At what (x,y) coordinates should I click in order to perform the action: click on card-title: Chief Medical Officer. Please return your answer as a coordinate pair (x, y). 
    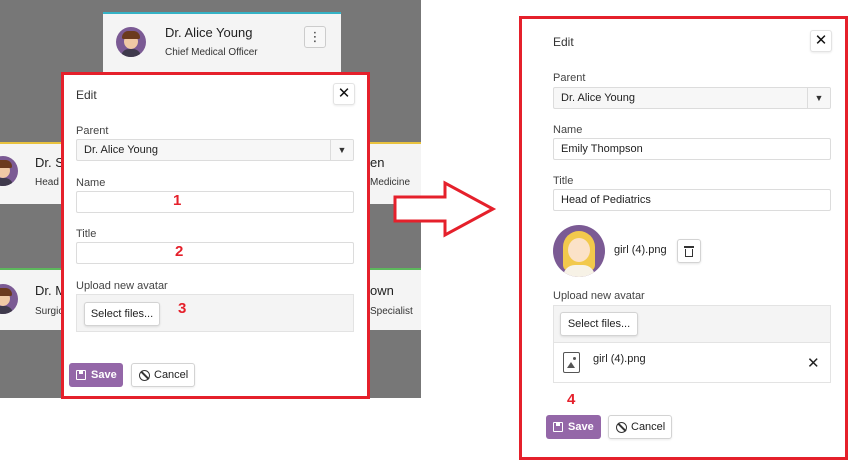
    Looking at the image, I should click on (211, 52).